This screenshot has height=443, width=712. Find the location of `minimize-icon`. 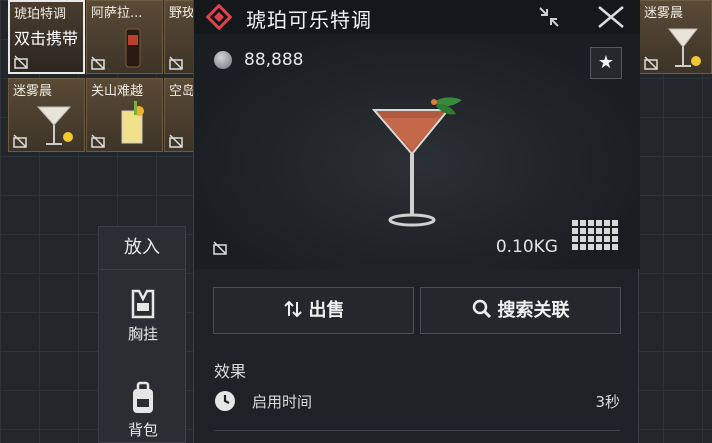

minimize-icon is located at coordinates (549, 17).